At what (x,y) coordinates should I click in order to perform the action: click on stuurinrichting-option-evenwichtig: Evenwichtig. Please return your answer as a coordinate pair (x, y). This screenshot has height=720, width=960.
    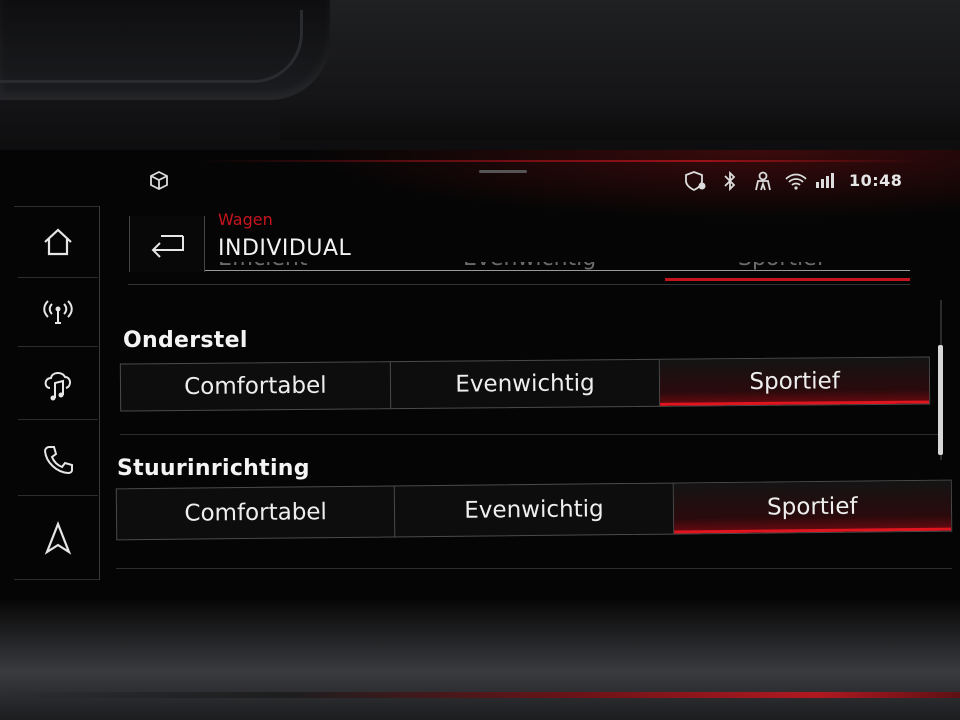
    Looking at the image, I should click on (534, 510).